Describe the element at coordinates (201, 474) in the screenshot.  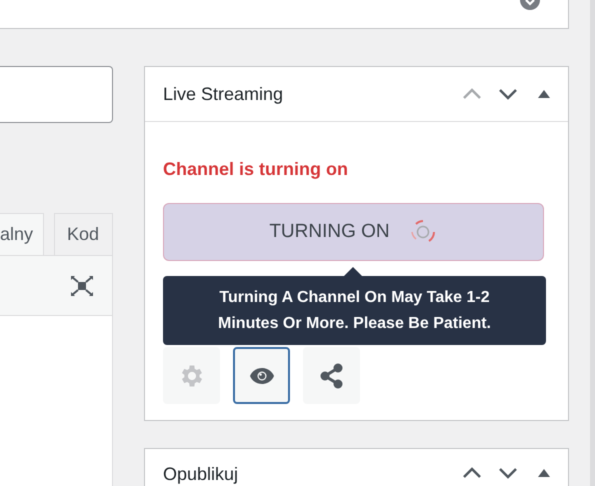
I see `panel-title: Opublikuj` at that location.